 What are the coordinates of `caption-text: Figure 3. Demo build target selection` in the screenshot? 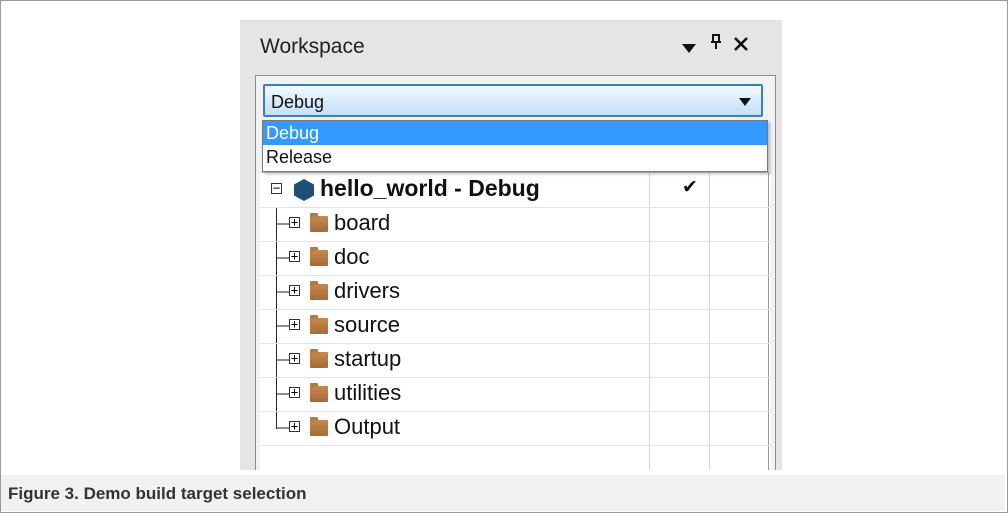 It's located at (157, 493).